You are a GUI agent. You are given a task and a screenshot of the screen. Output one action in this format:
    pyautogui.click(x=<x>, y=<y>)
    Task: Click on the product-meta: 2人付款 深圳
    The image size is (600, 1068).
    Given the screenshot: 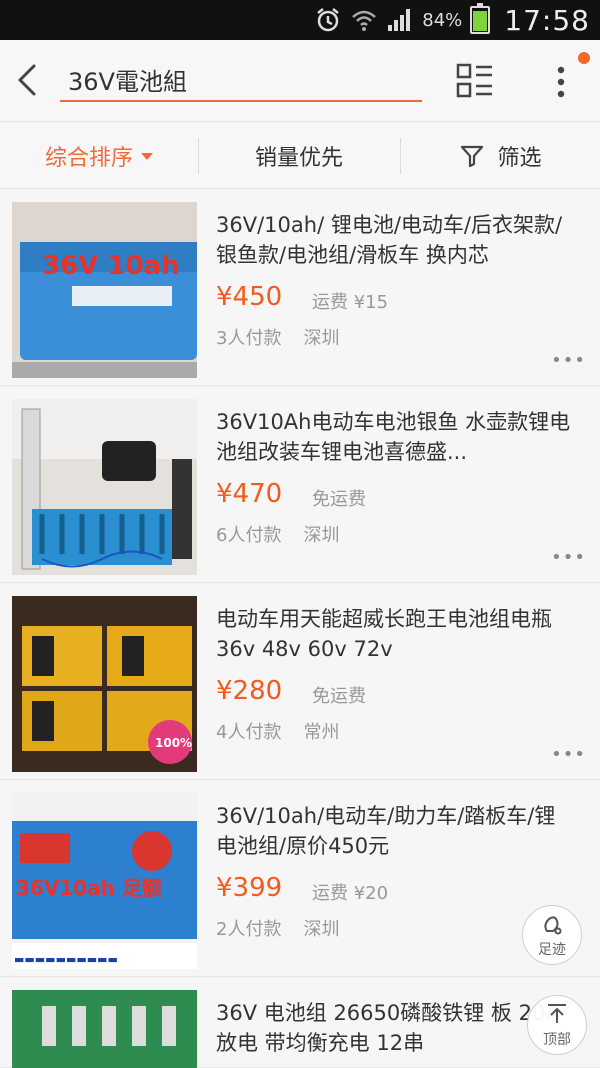 What is the action you would take?
    pyautogui.click(x=277, y=928)
    